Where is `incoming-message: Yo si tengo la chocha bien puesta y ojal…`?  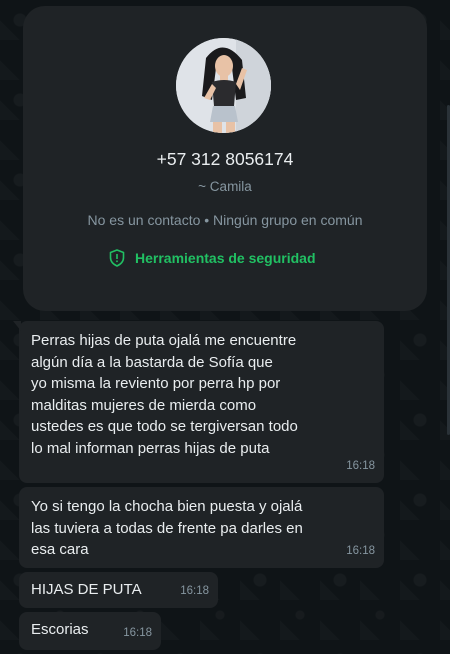 incoming-message: Yo si tengo la chocha bien puesta y ojal… is located at coordinates (201, 527).